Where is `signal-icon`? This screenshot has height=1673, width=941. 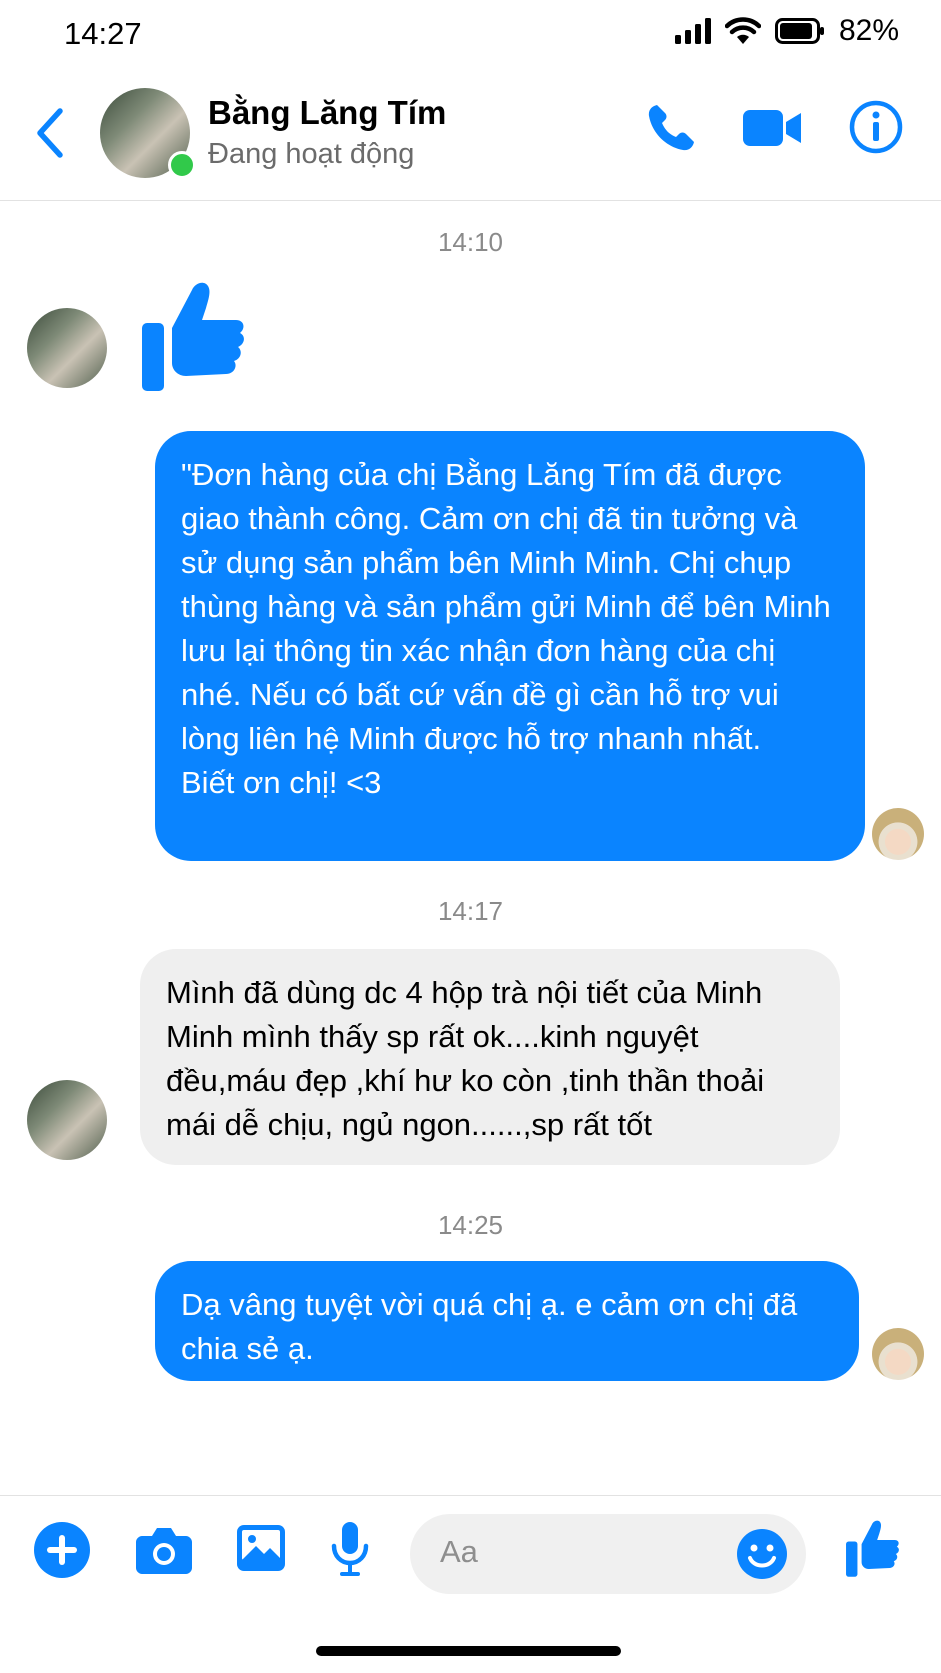 signal-icon is located at coordinates (692, 31).